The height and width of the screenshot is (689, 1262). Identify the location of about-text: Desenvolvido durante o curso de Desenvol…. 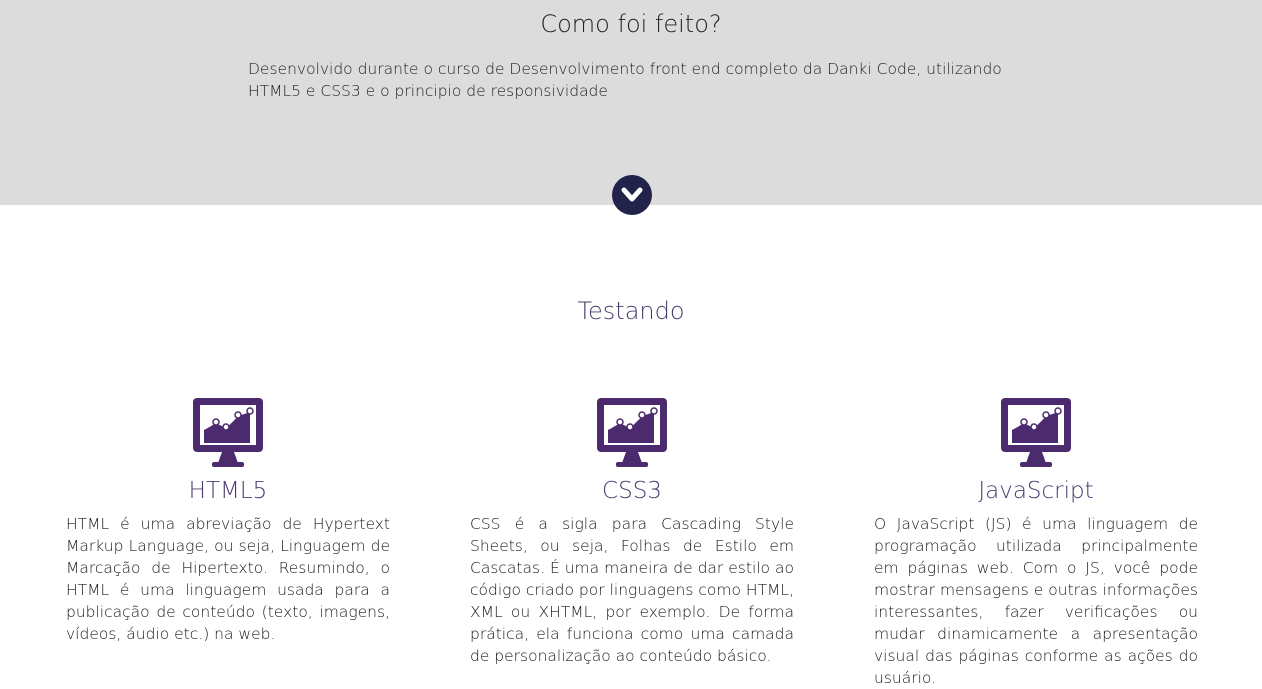
(625, 80).